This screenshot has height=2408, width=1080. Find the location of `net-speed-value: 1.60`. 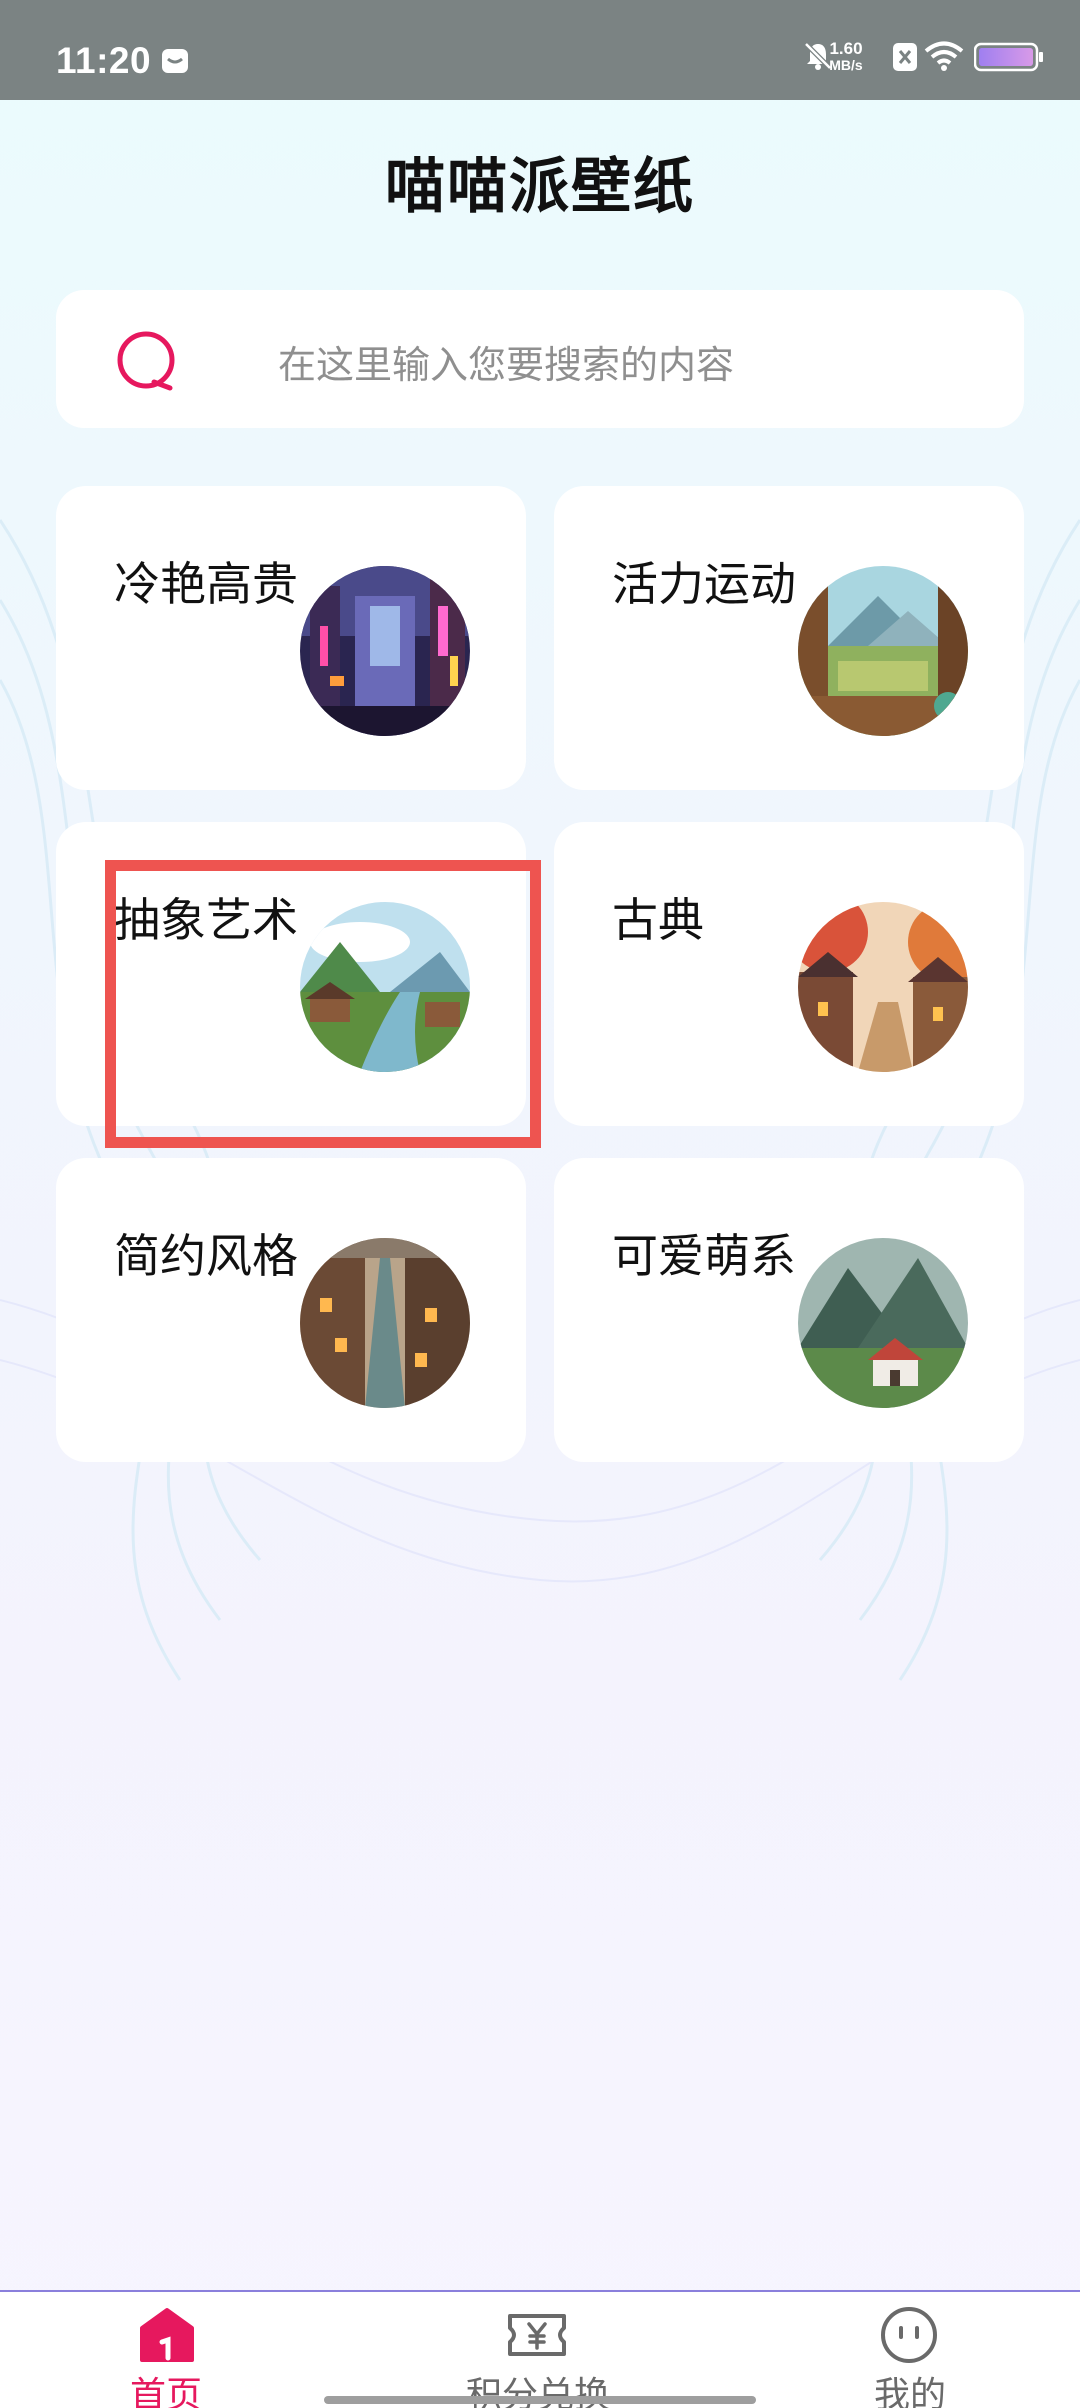

net-speed-value: 1.60 is located at coordinates (846, 48).